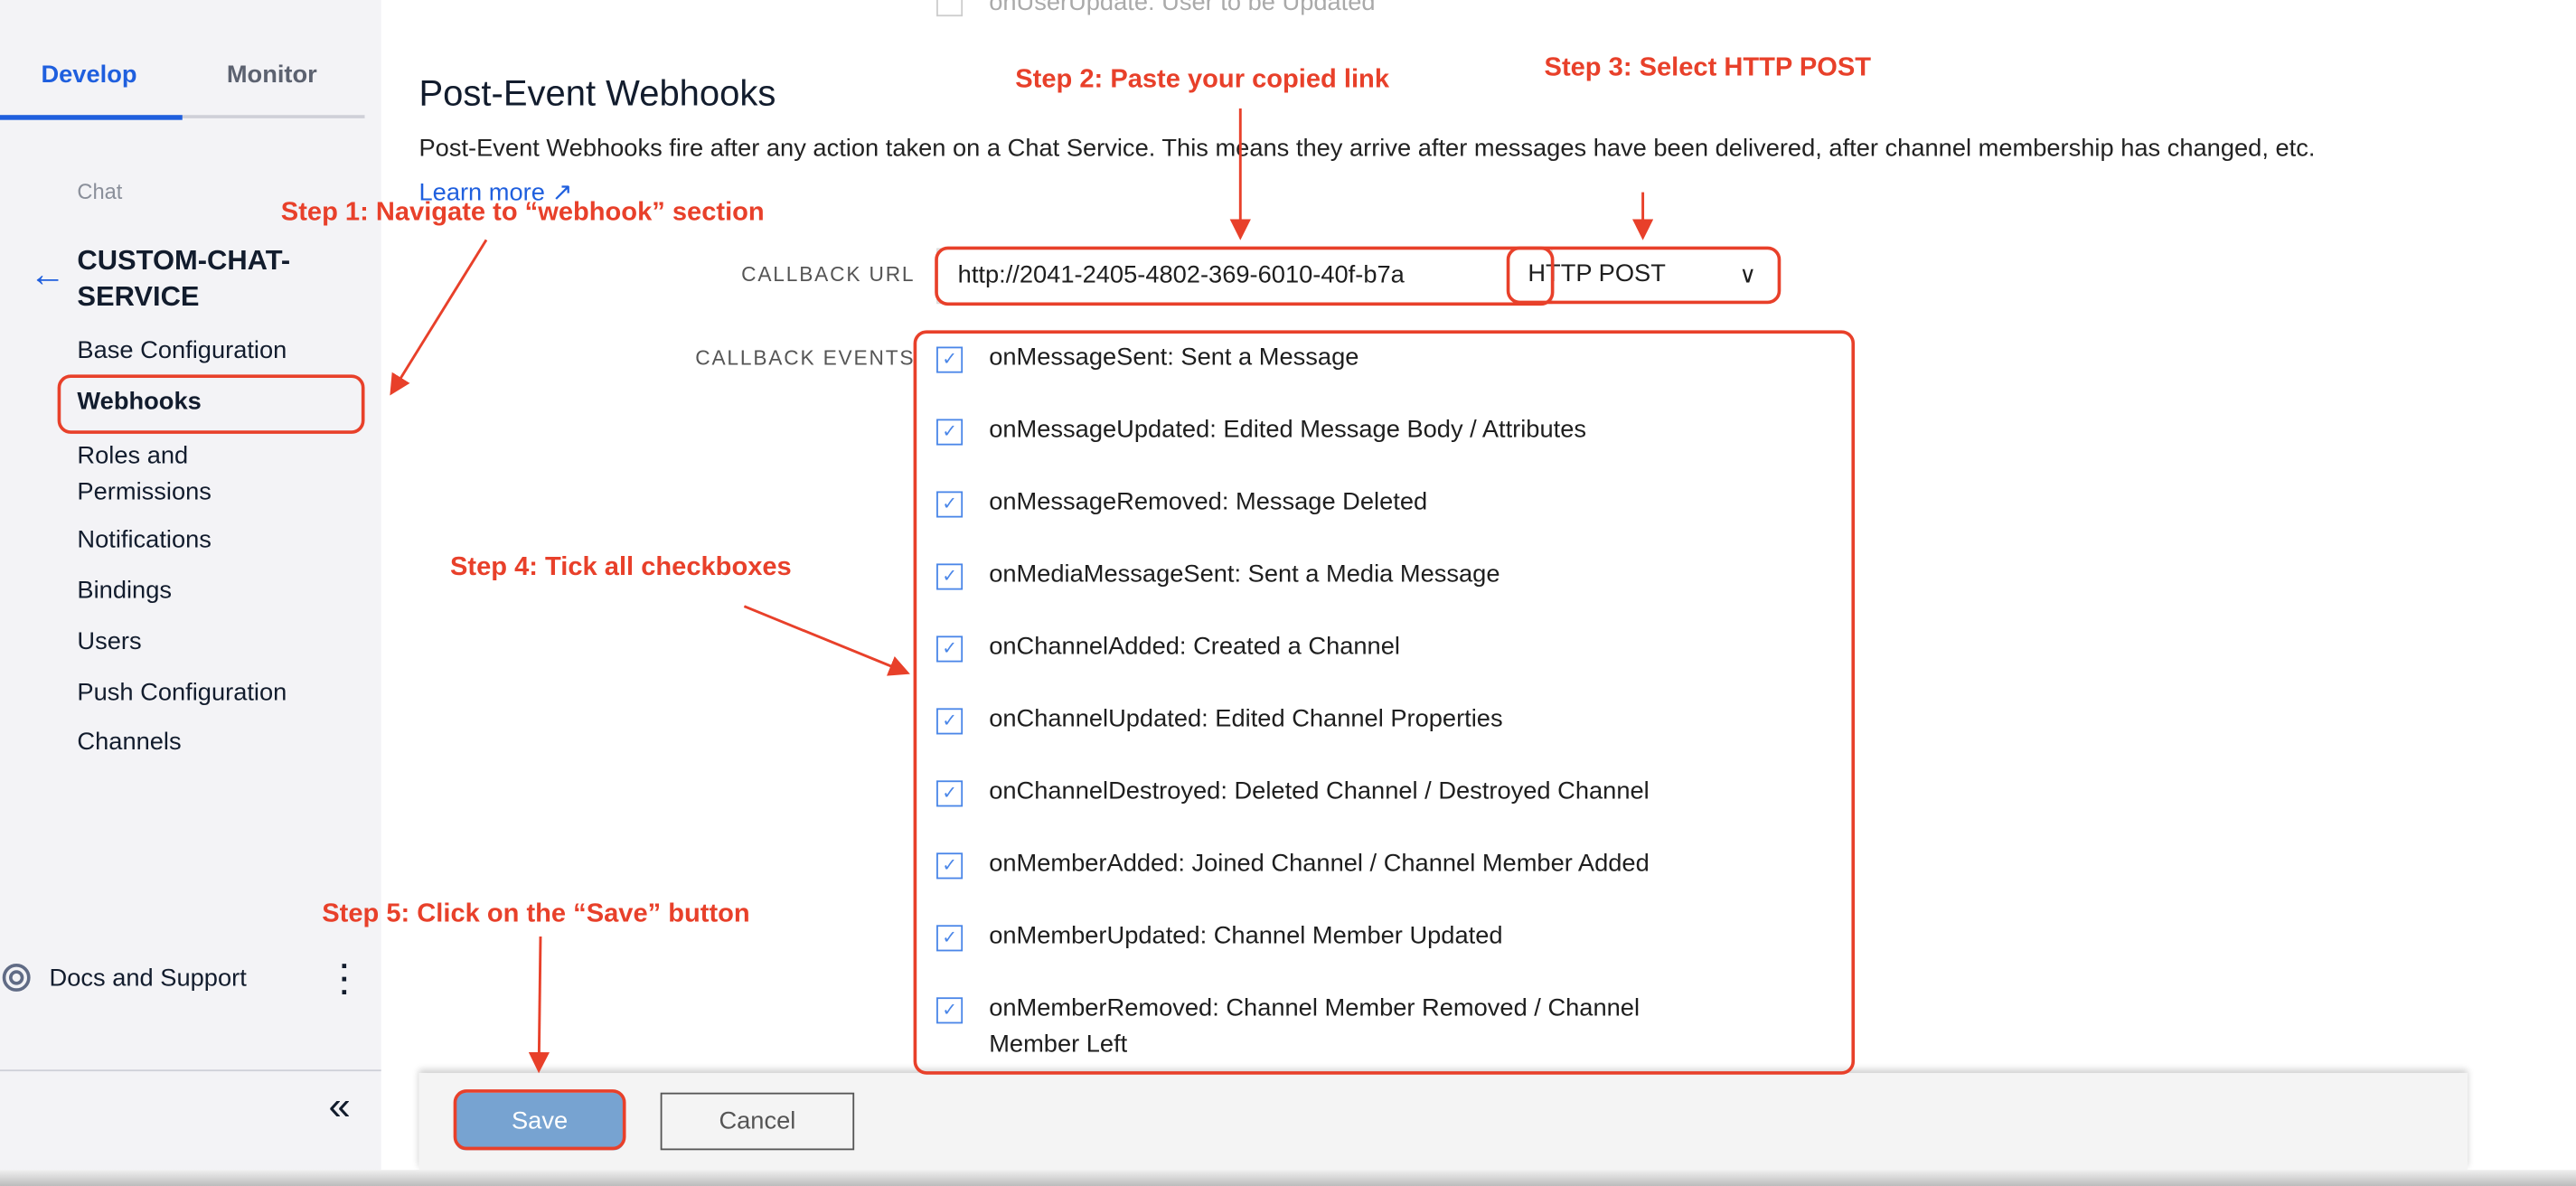 This screenshot has width=2576, height=1186. Describe the element at coordinates (539, 1005) in the screenshot. I see `arrow-step5` at that location.